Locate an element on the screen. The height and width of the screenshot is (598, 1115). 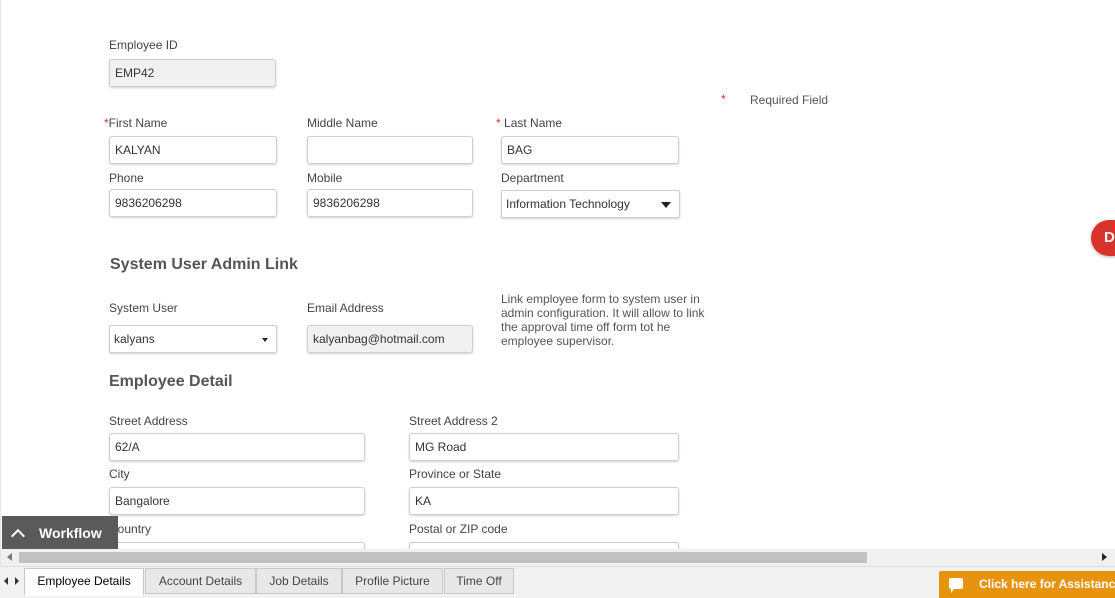
chat-icon is located at coordinates (956, 585).